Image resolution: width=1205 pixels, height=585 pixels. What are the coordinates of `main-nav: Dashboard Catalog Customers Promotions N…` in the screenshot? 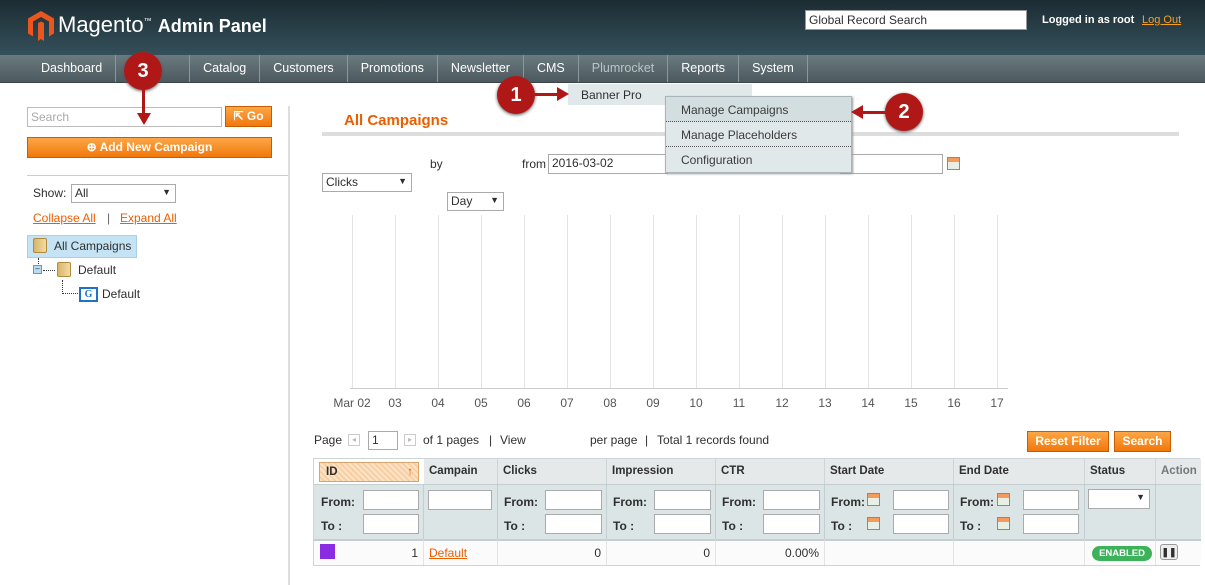 It's located at (602, 69).